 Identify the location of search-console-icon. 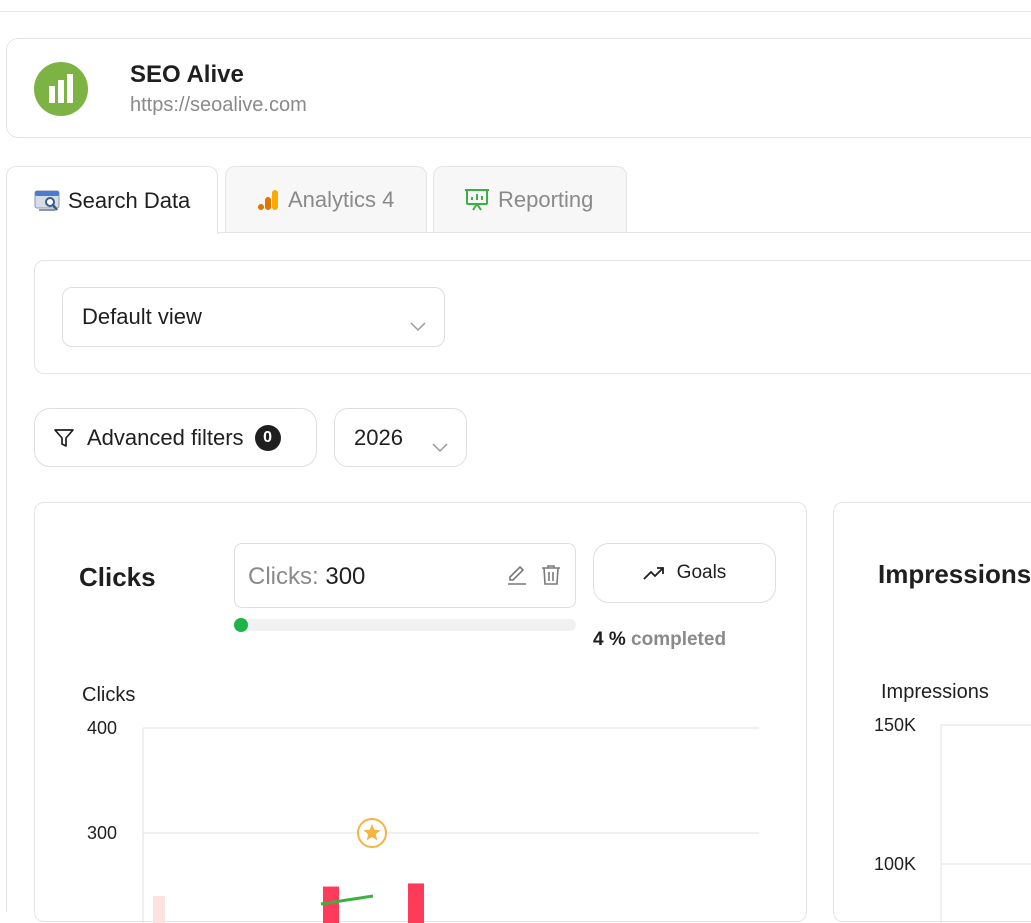
(47, 201).